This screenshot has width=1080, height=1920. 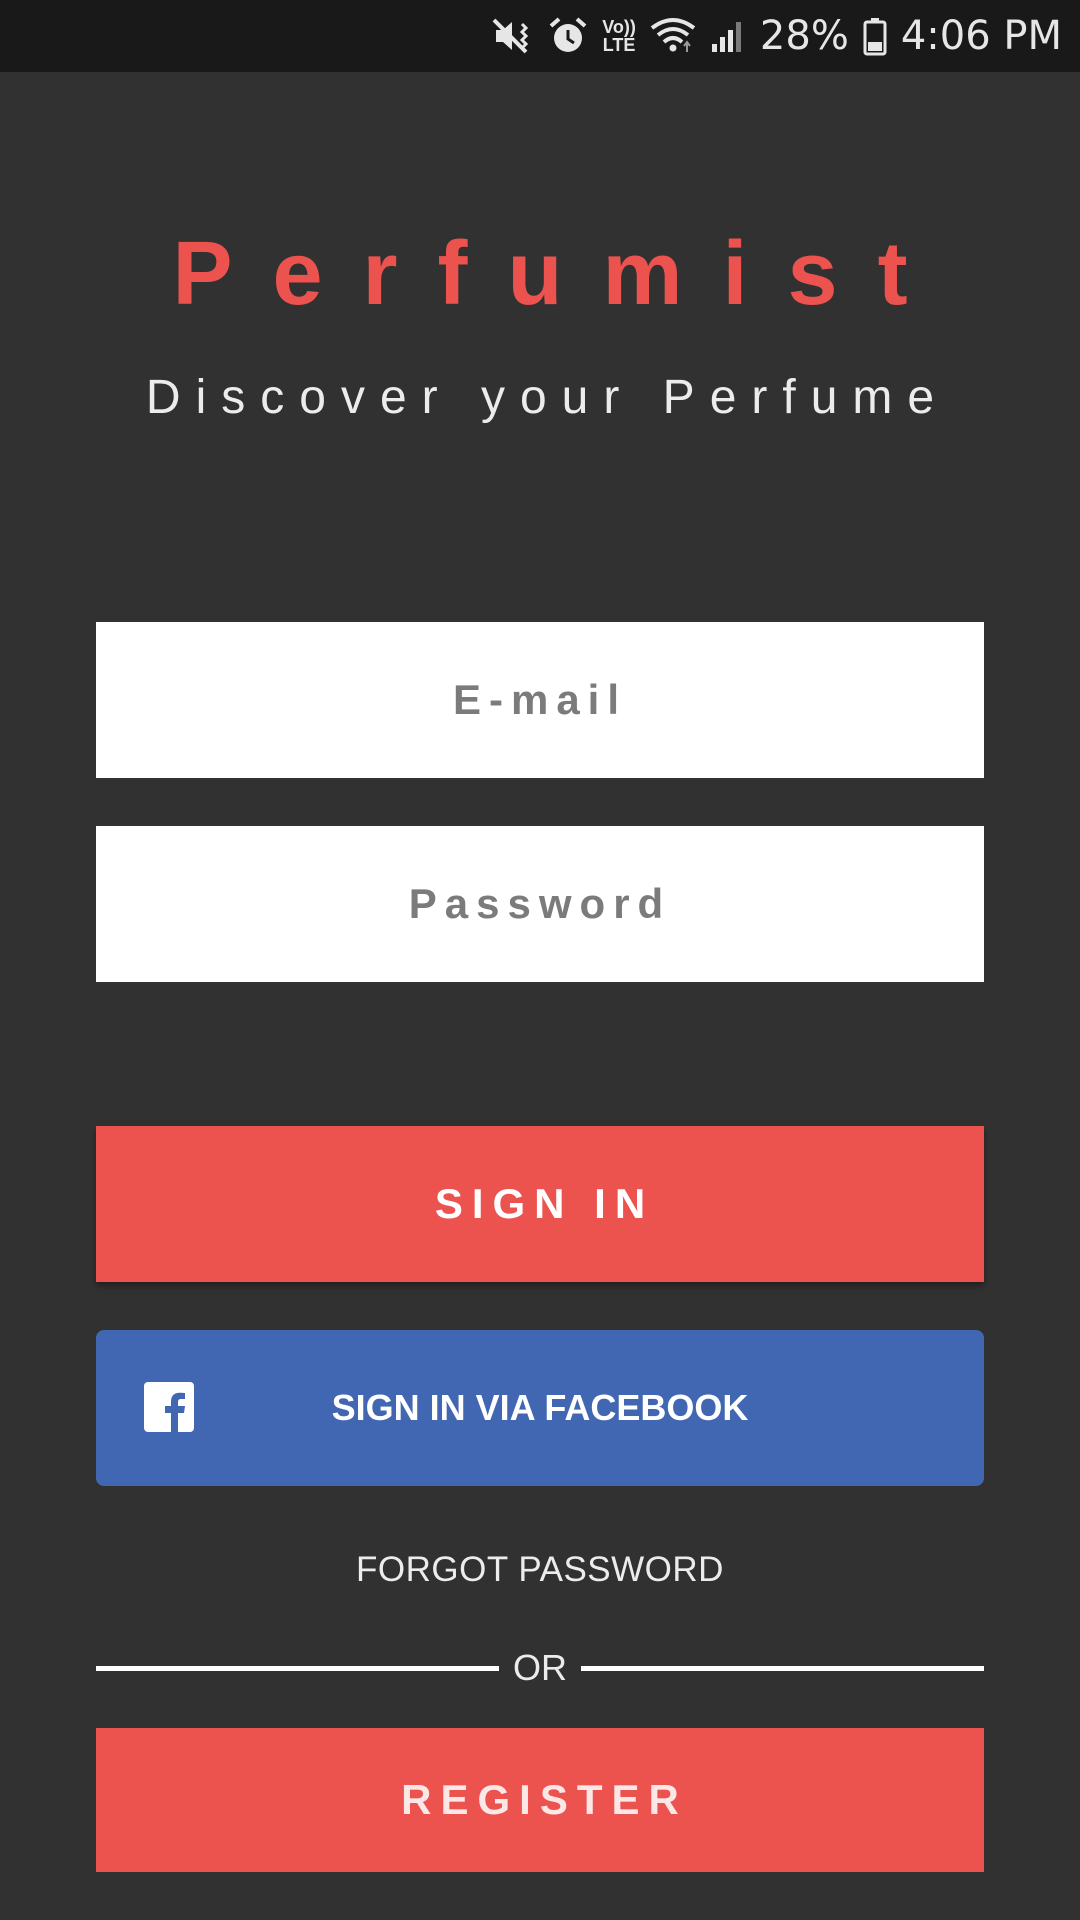 I want to click on clock: 4:06 PM, so click(x=981, y=36).